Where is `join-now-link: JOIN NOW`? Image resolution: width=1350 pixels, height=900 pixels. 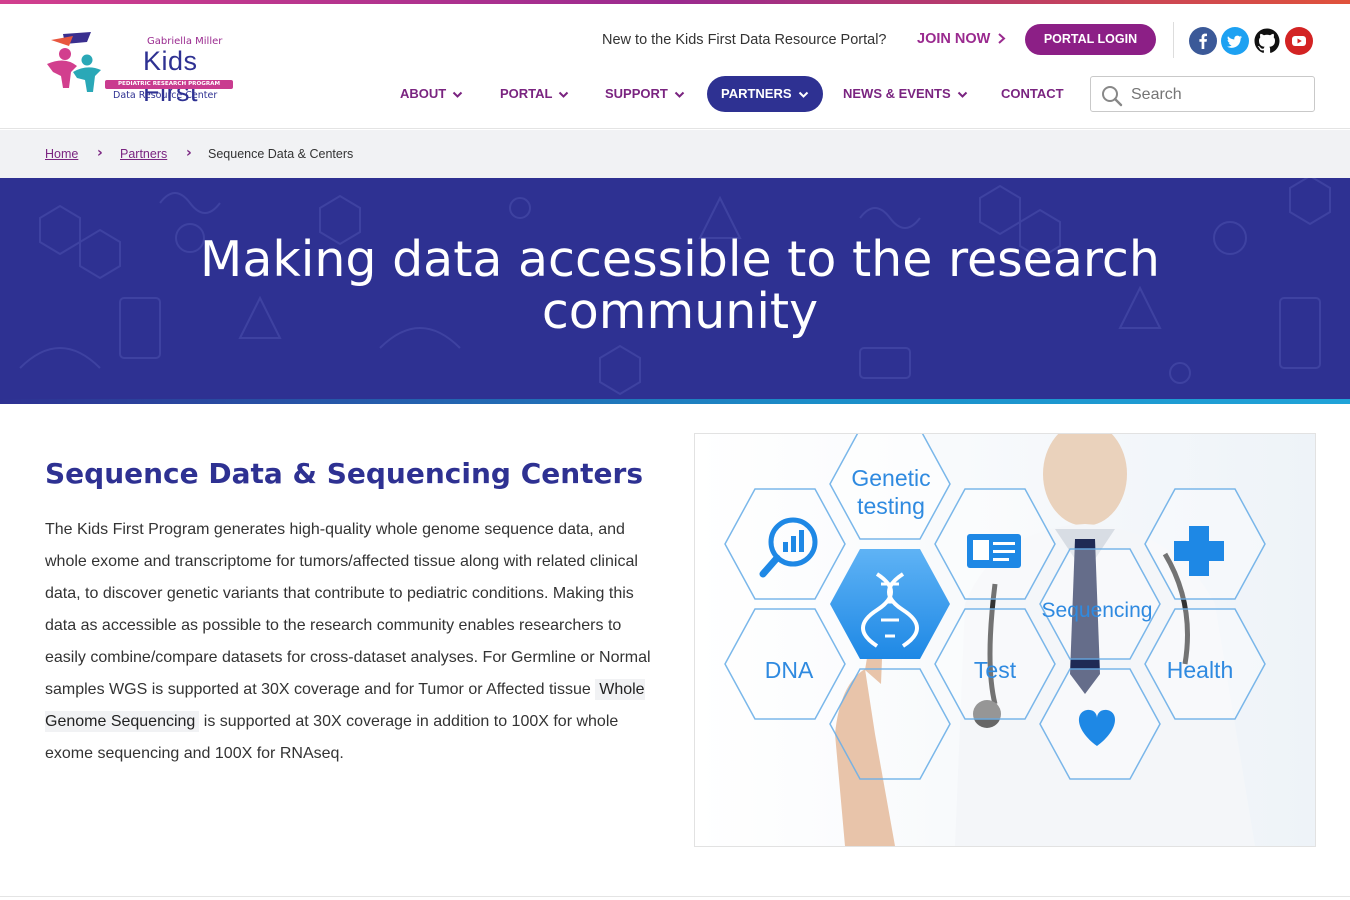
join-now-link: JOIN NOW is located at coordinates (961, 39).